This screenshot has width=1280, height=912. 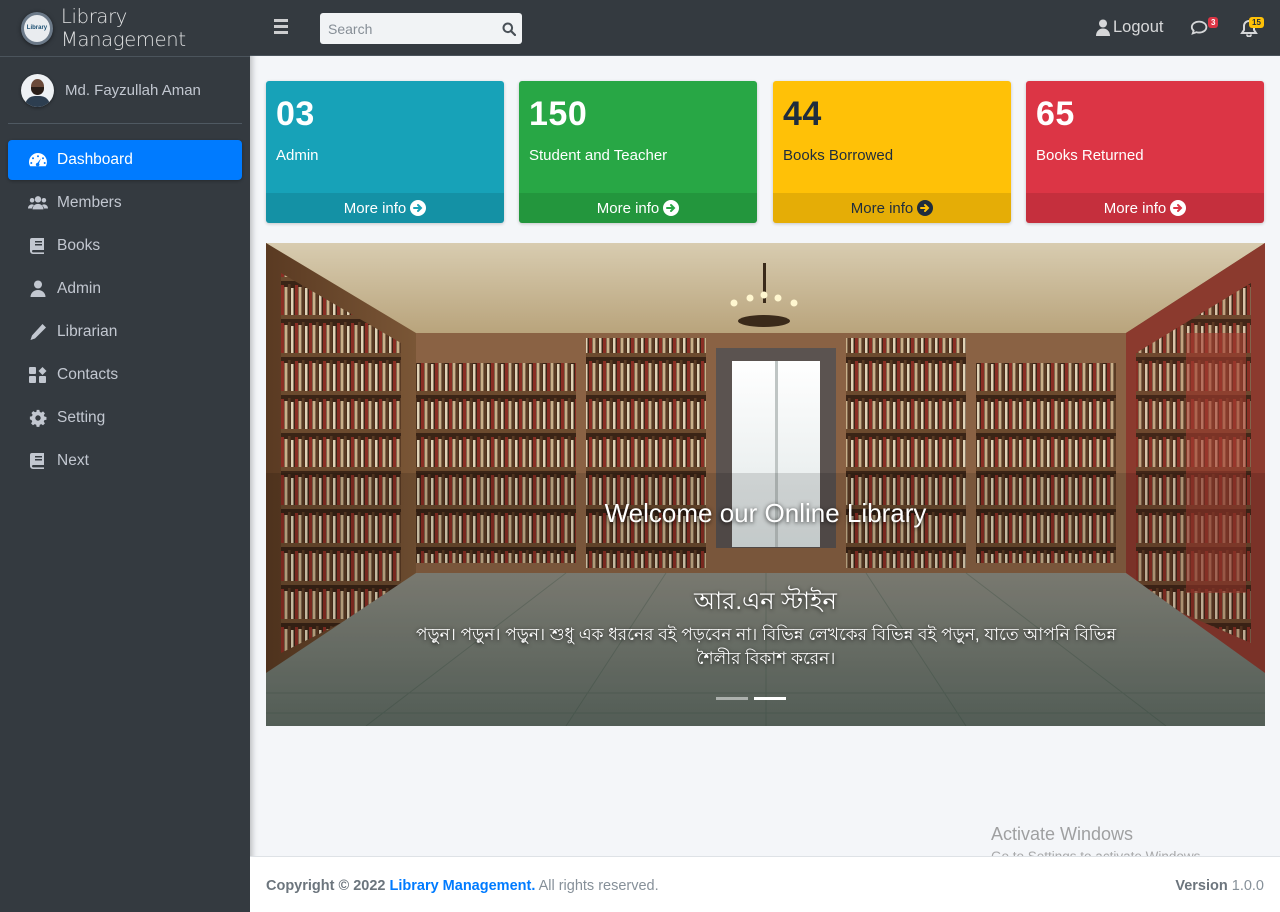 I want to click on brand-name: Library Management, so click(x=123, y=28).